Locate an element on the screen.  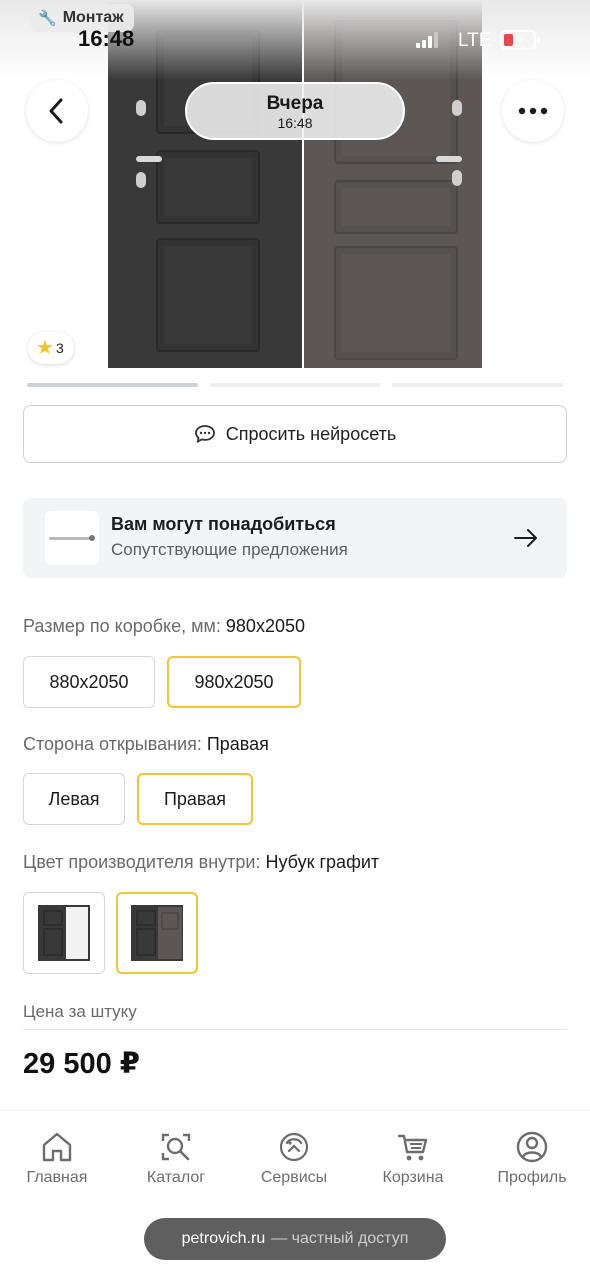
divider is located at coordinates (295, 1029).